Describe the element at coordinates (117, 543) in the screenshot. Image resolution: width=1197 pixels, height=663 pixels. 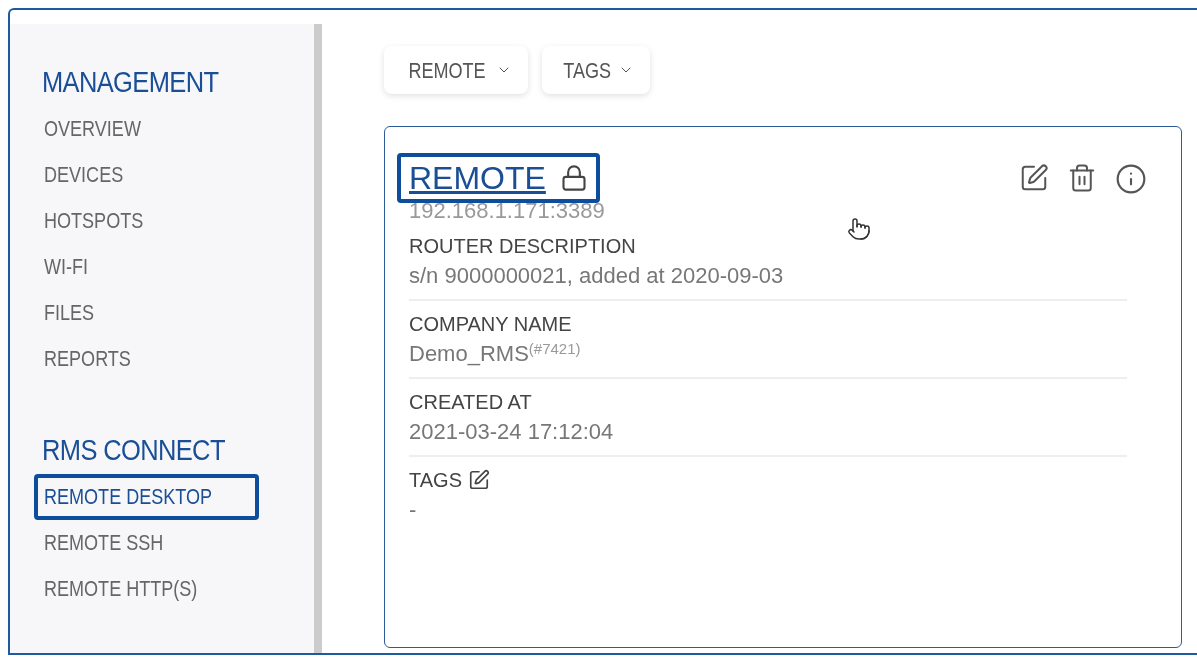
I see `sidebar-item: REMOTE SSH` at that location.